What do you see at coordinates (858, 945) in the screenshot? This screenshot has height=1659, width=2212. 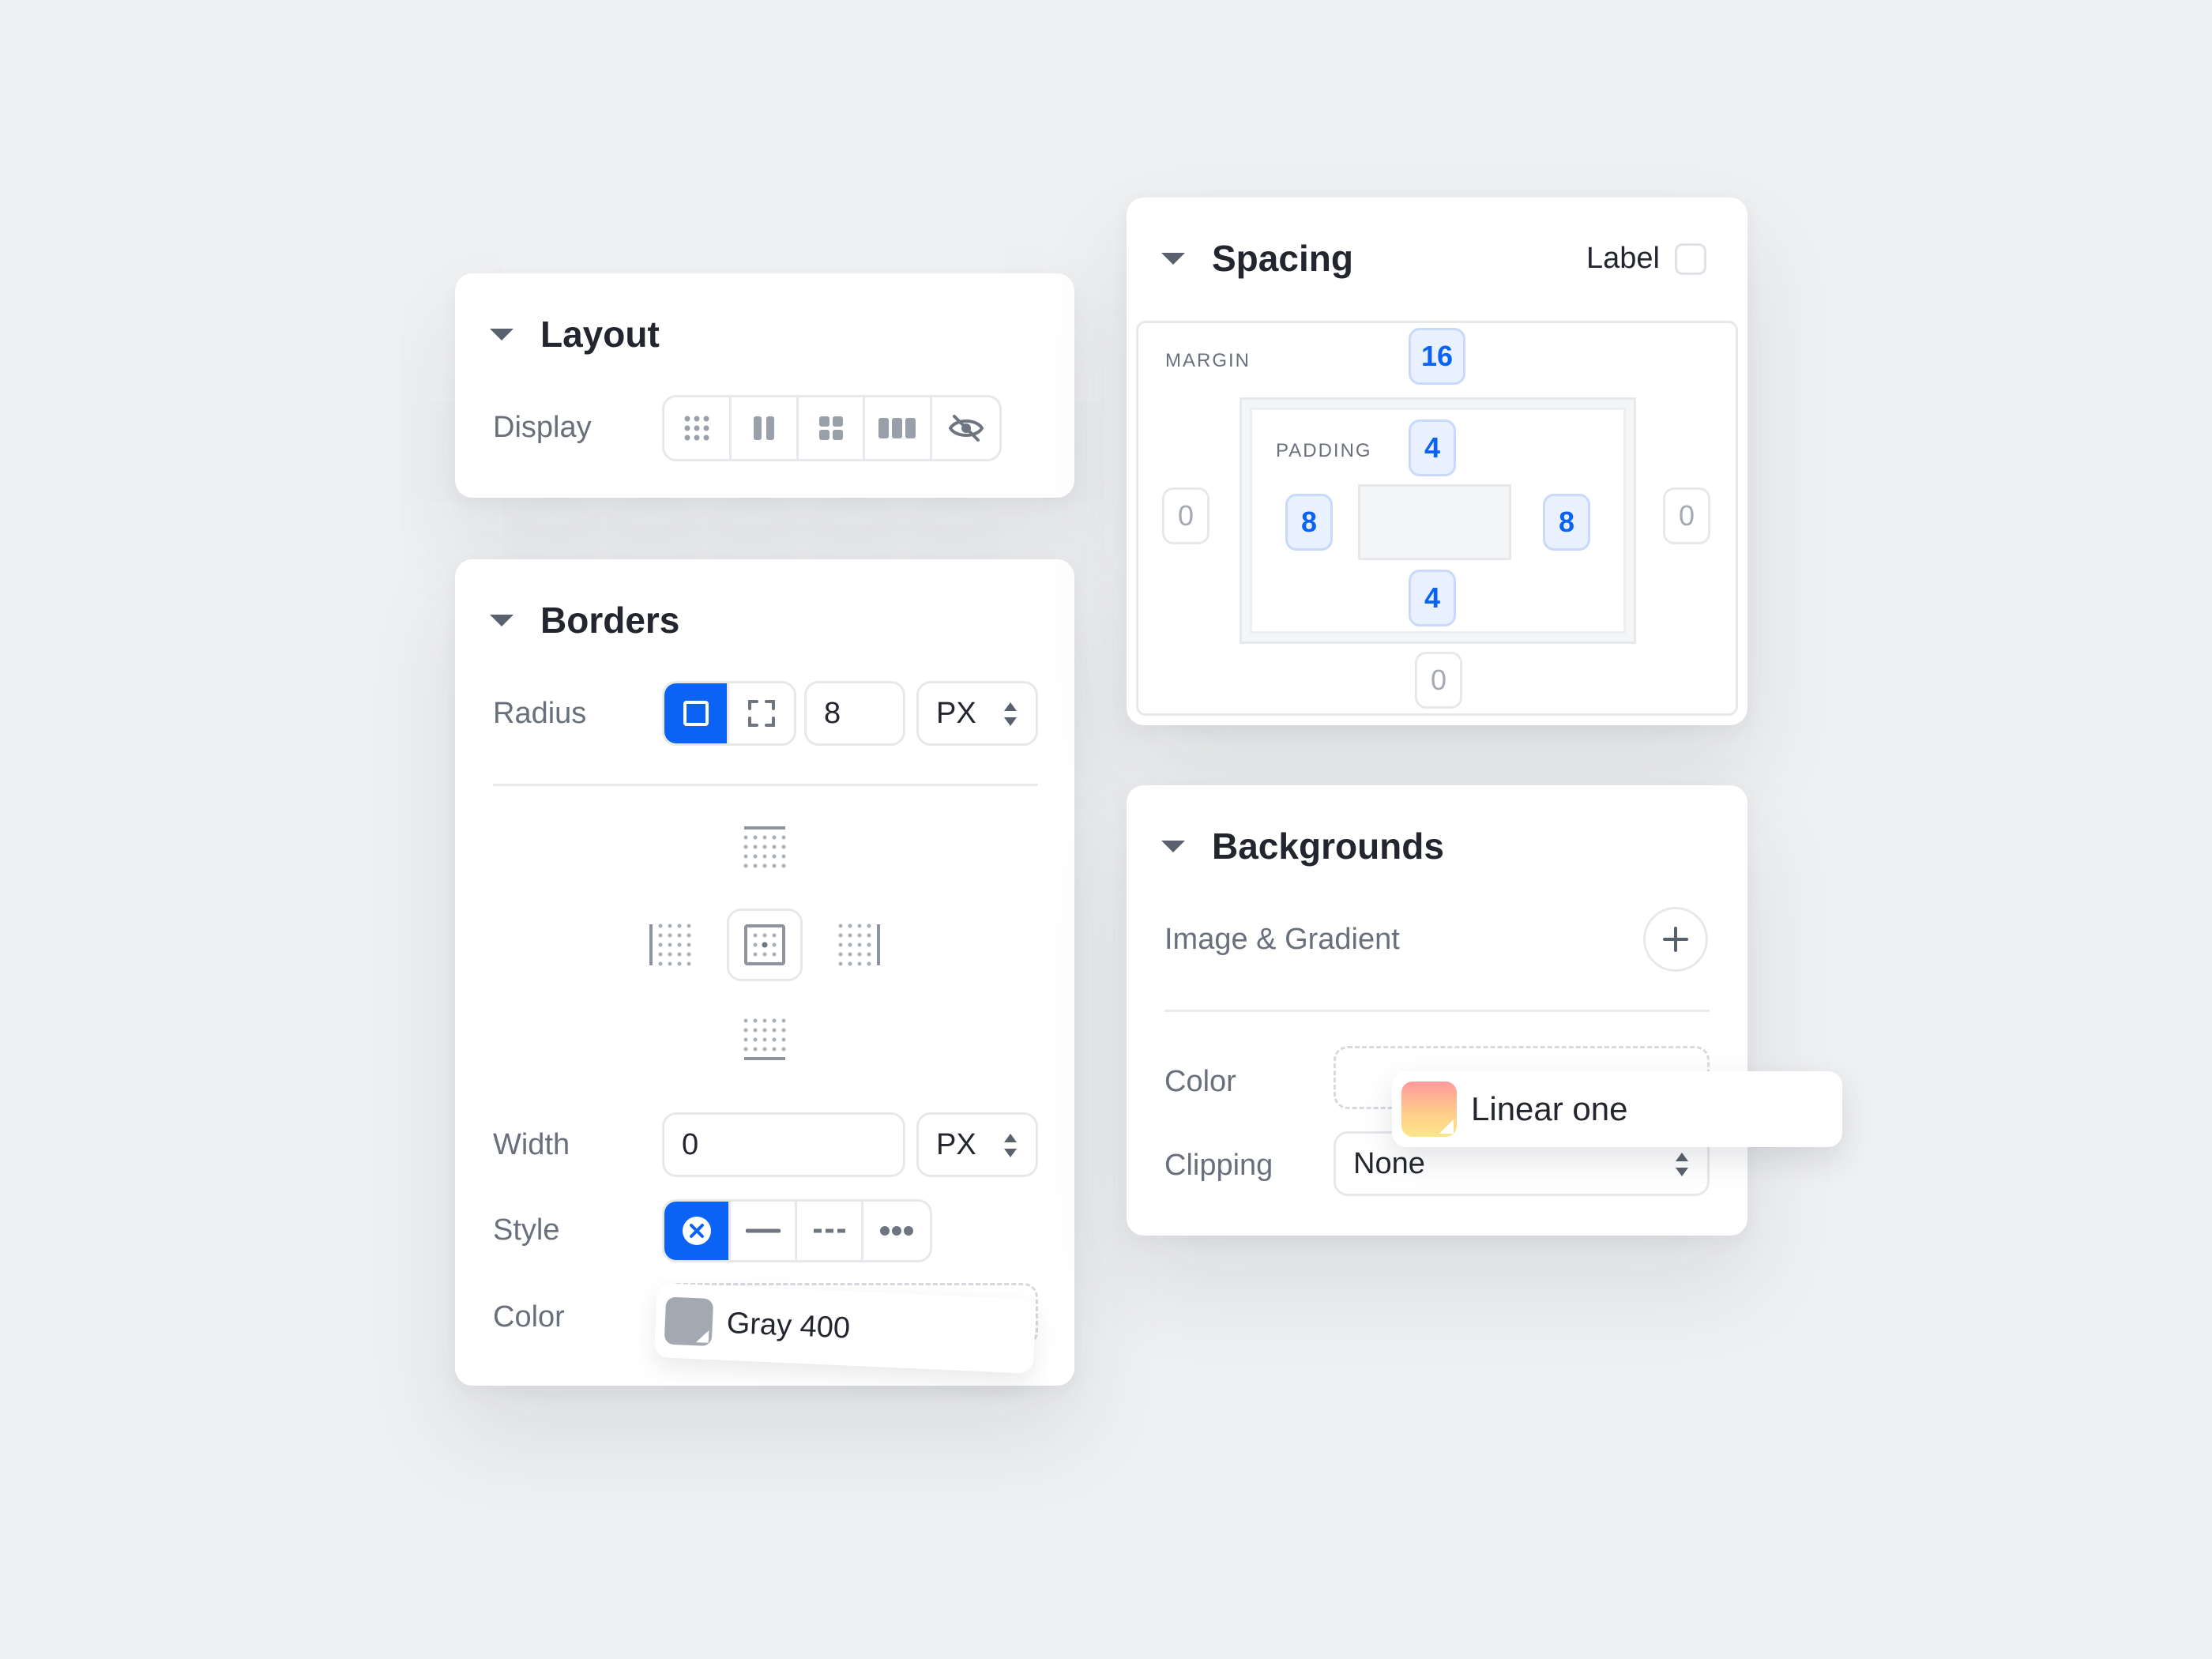 I see `border-right-icon` at bounding box center [858, 945].